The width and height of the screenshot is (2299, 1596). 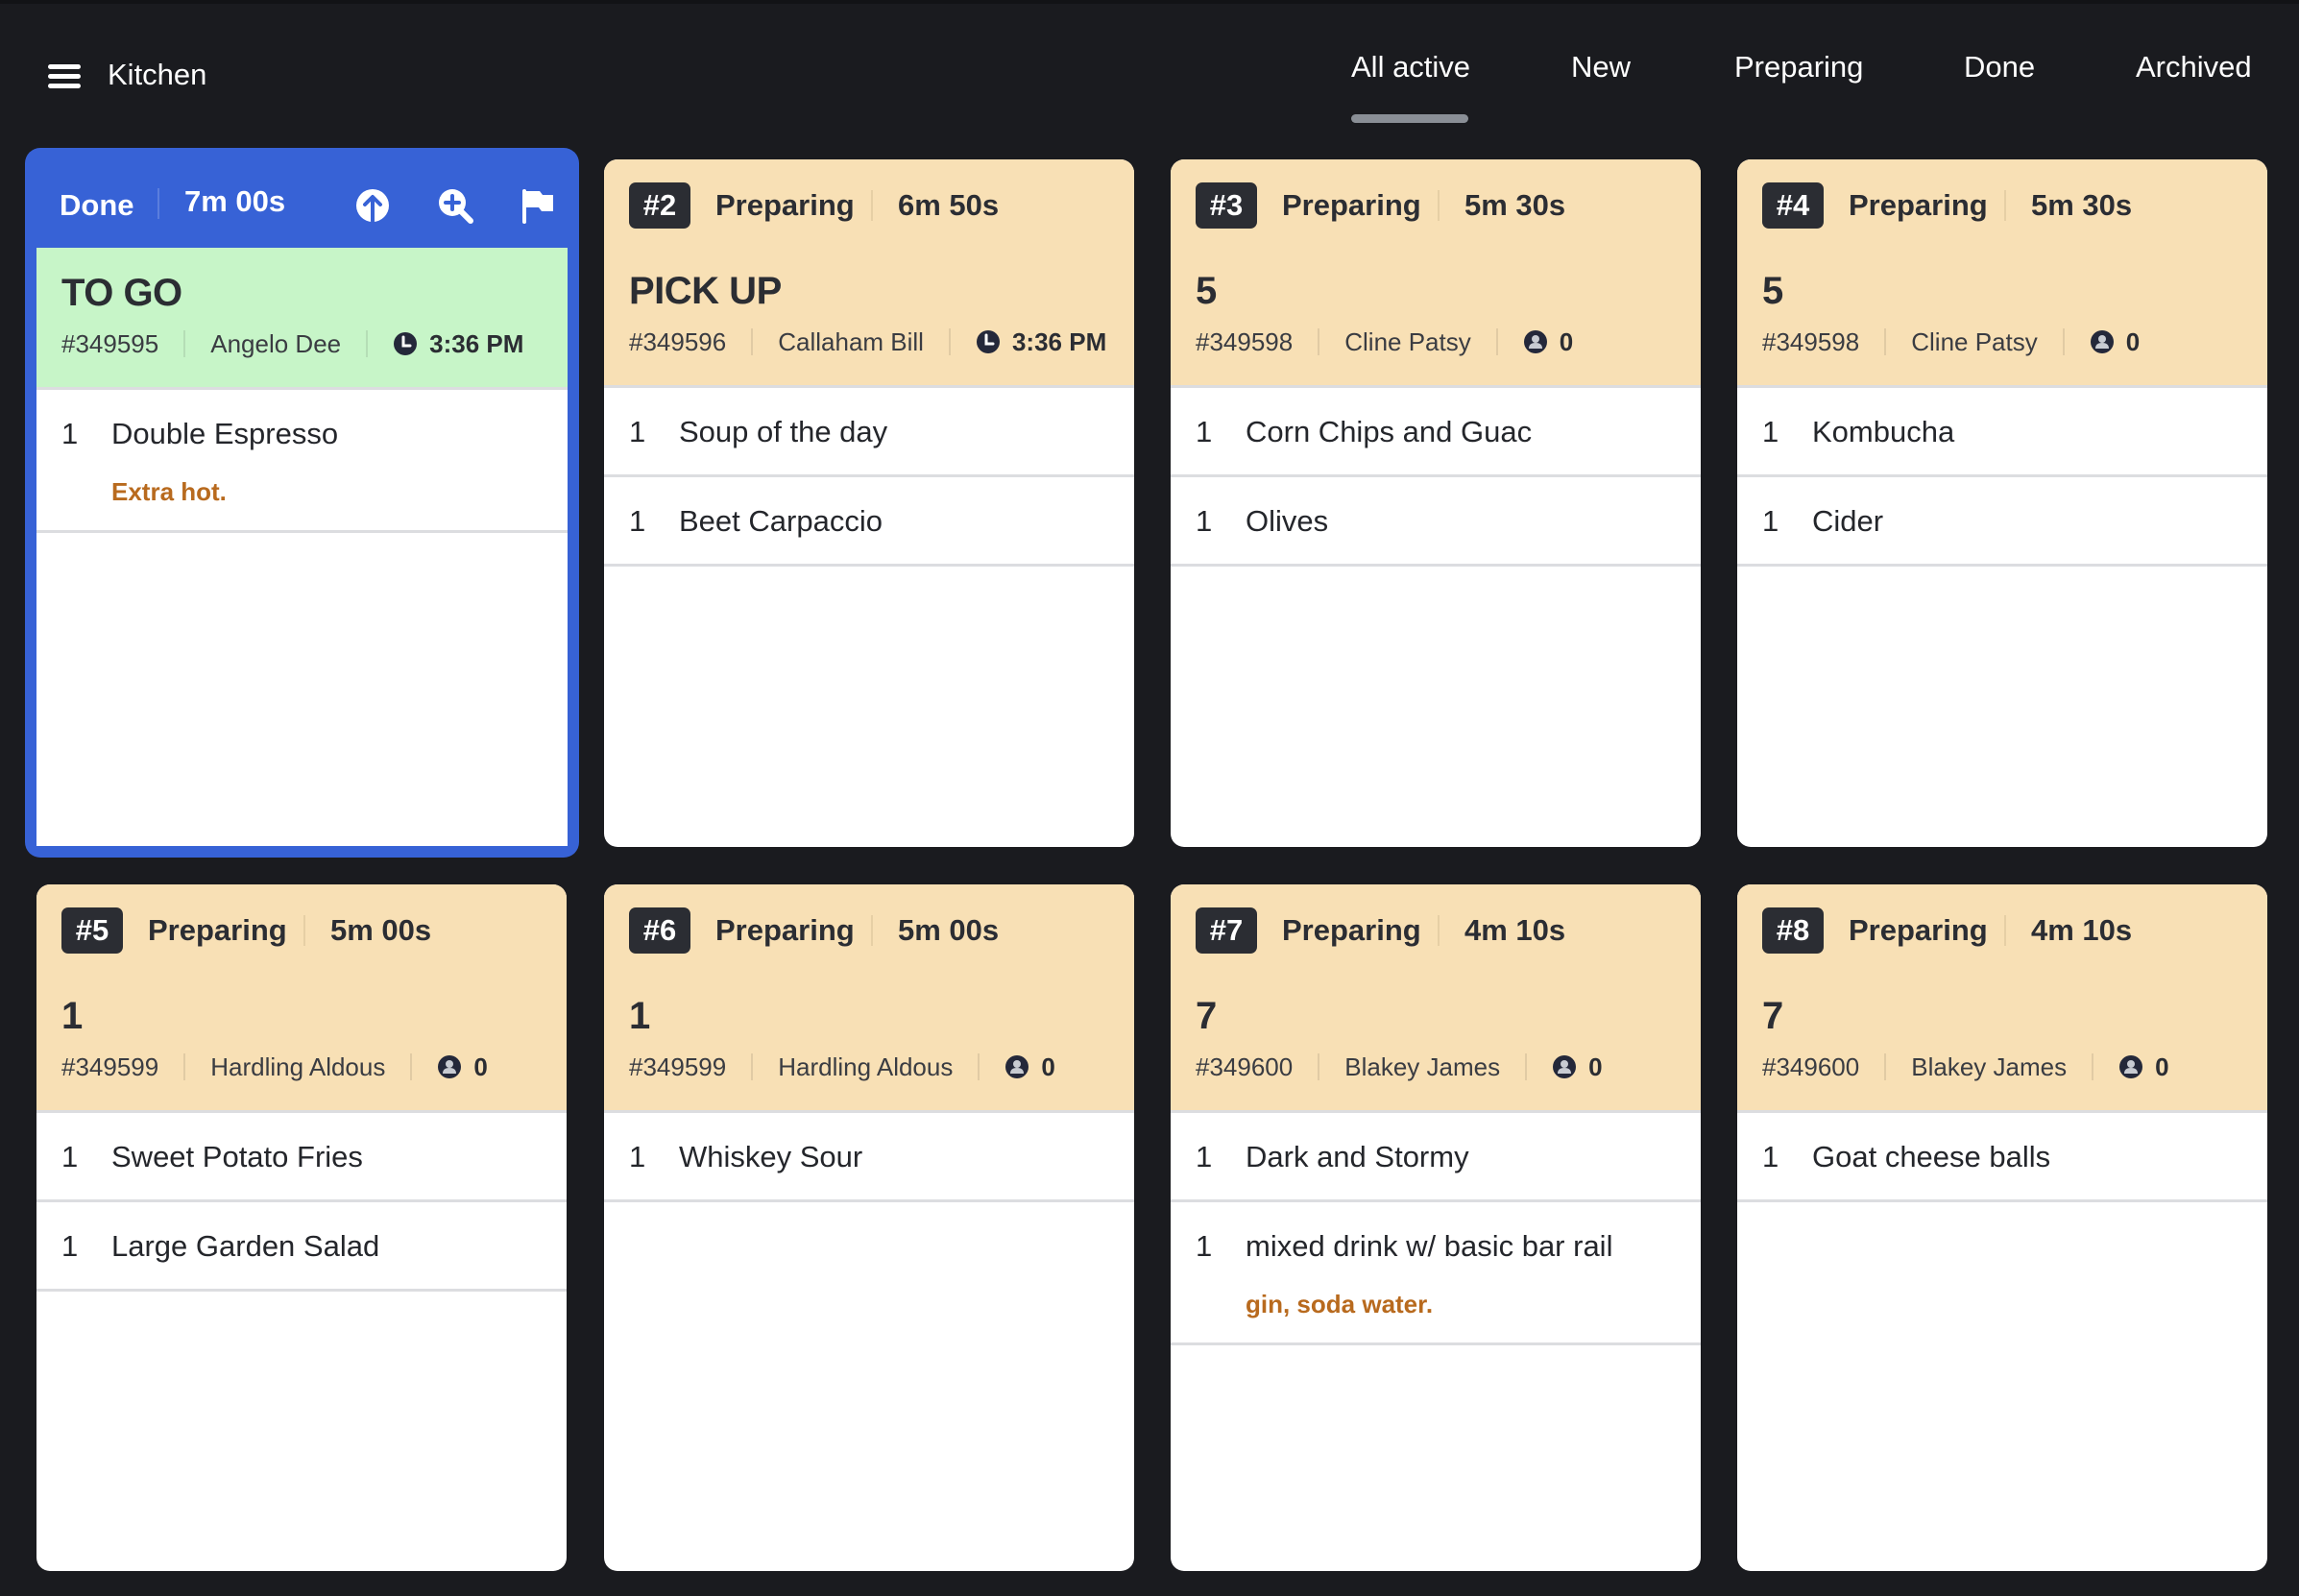 What do you see at coordinates (1358, 1156) in the screenshot?
I see `item-name: Dark and Stormy` at bounding box center [1358, 1156].